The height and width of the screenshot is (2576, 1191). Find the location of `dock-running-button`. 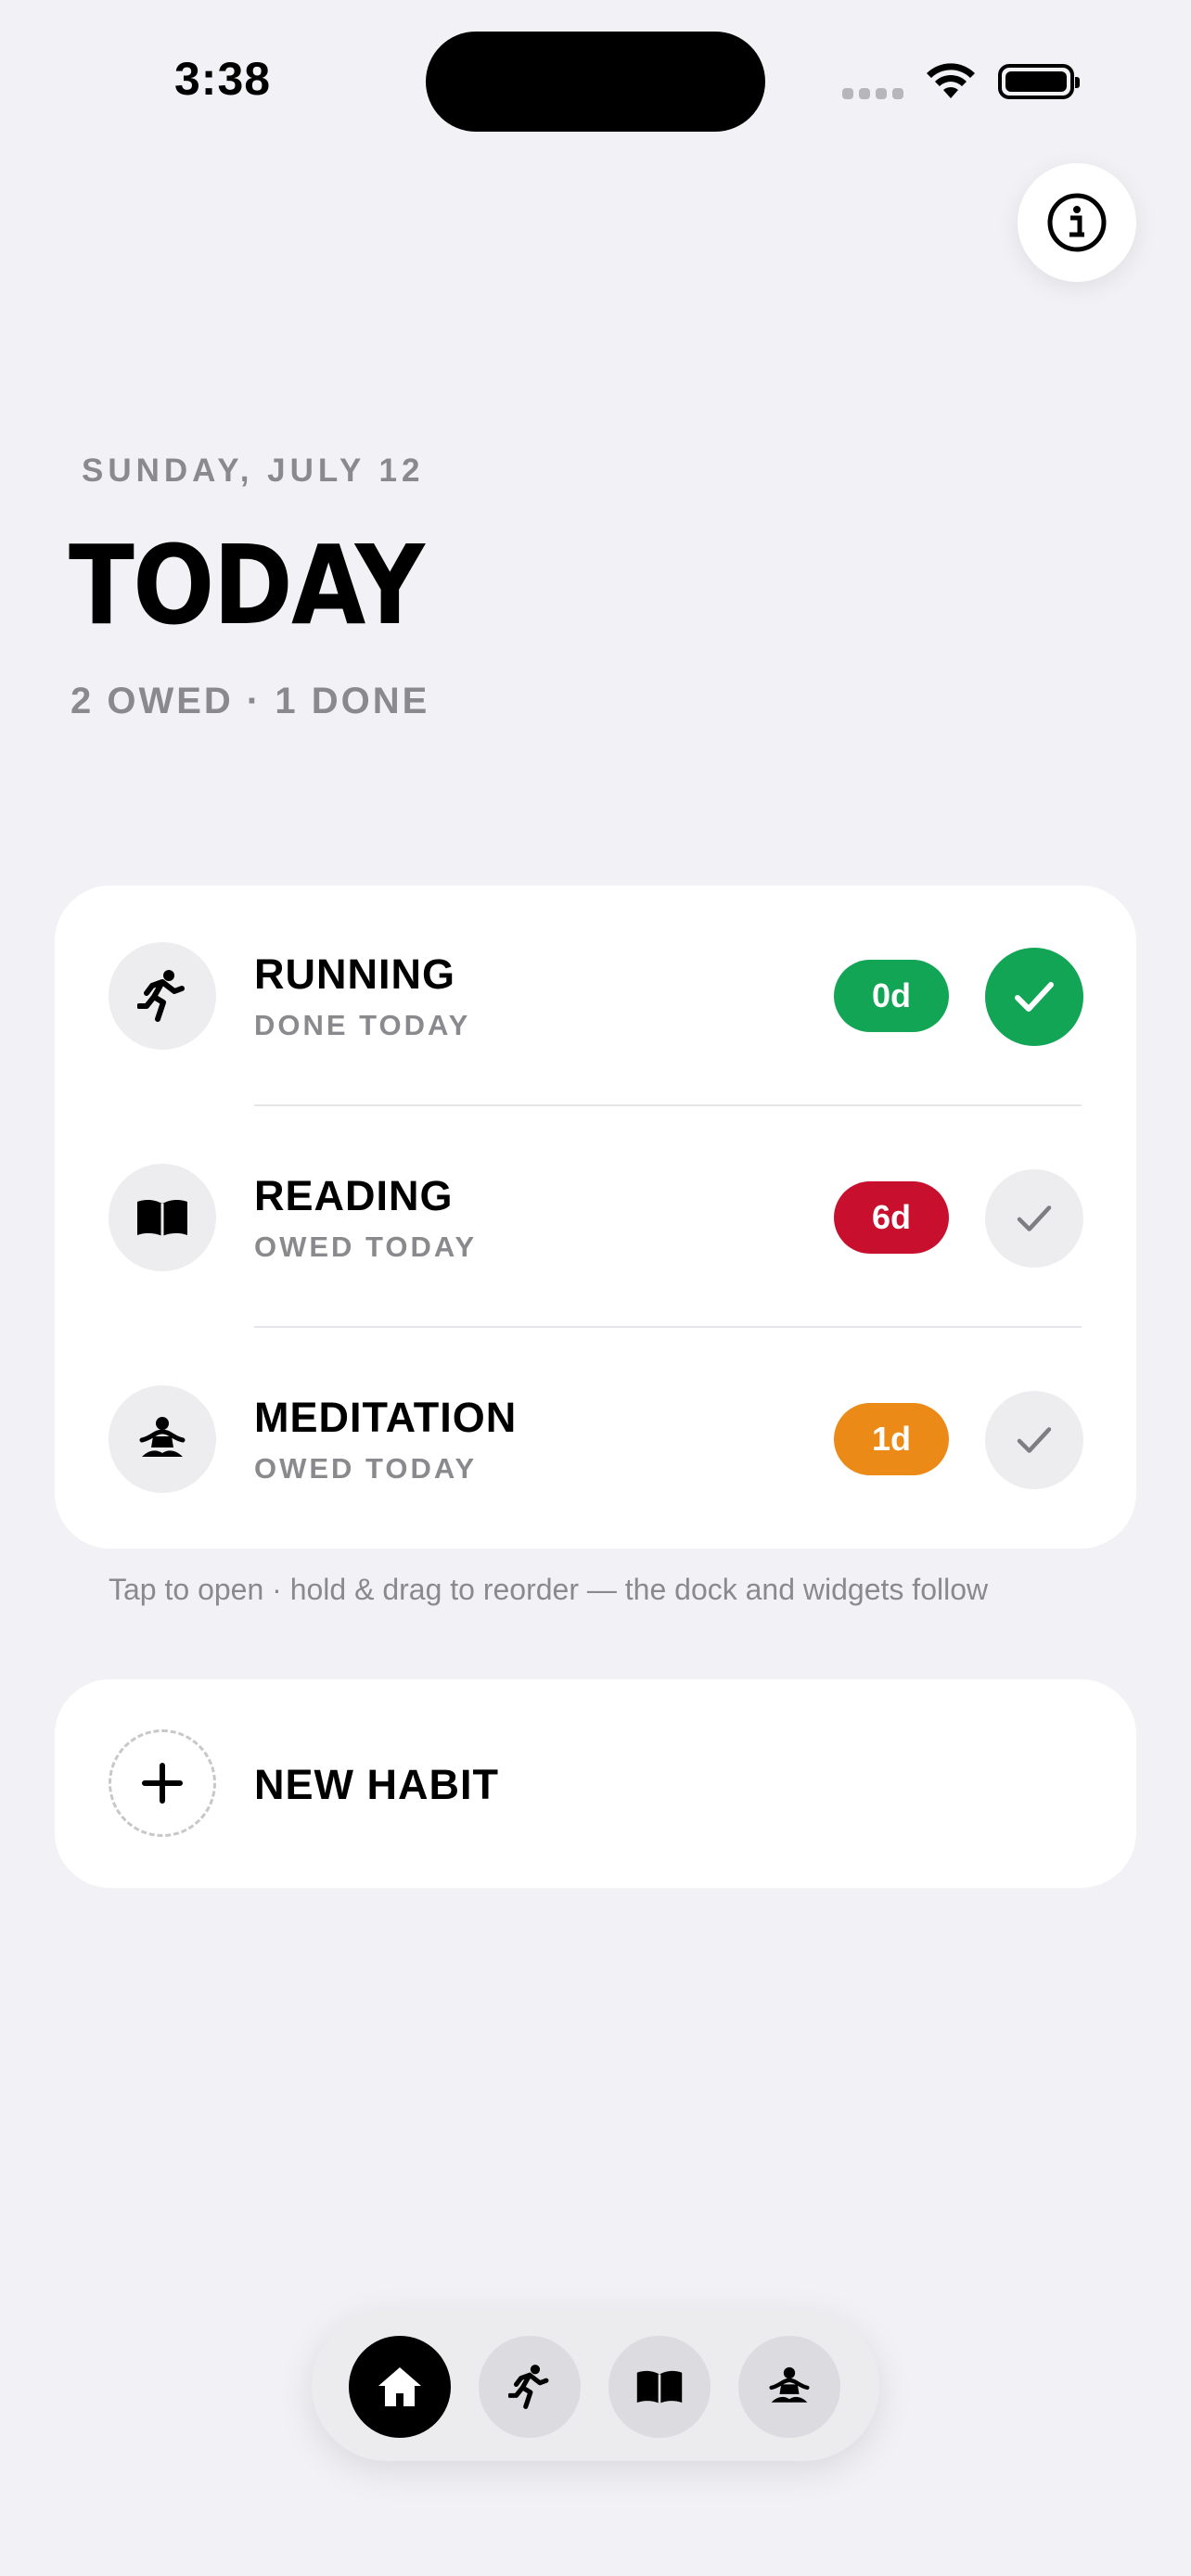

dock-running-button is located at coordinates (530, 2387).